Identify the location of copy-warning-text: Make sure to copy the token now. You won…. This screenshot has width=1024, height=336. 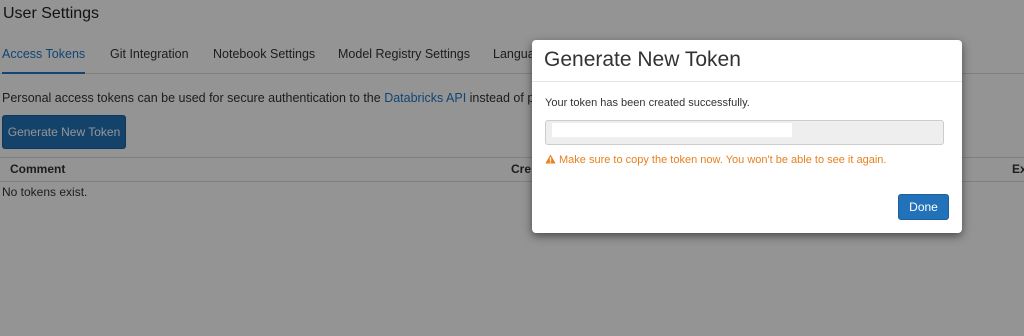
(723, 160).